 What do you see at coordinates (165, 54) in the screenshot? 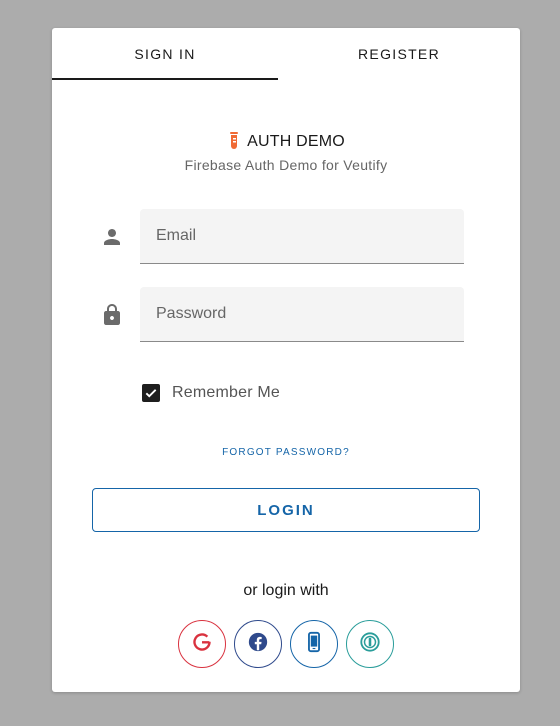
I see `tab-sign-in: SIGN IN` at bounding box center [165, 54].